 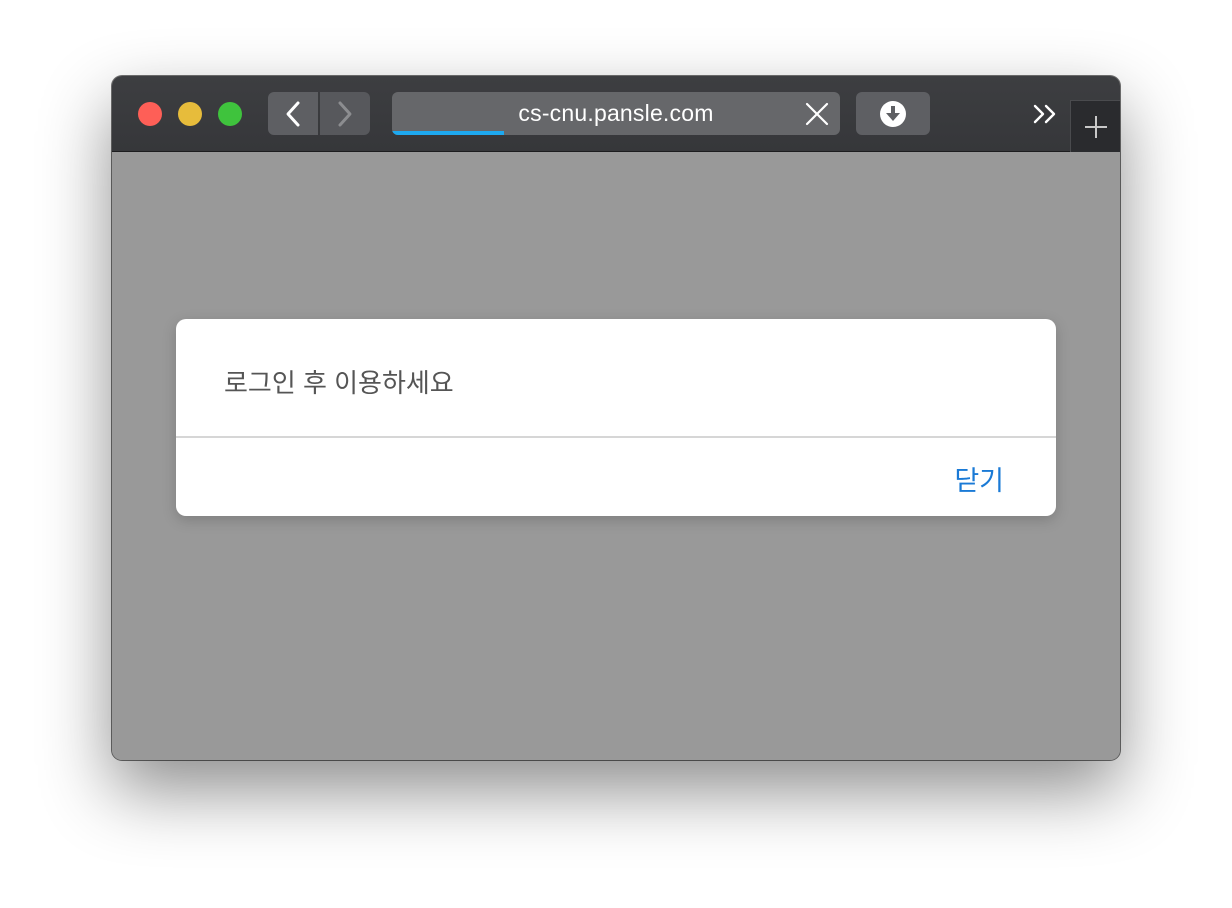 I want to click on double-chevron-right-icon, so click(x=1044, y=114).